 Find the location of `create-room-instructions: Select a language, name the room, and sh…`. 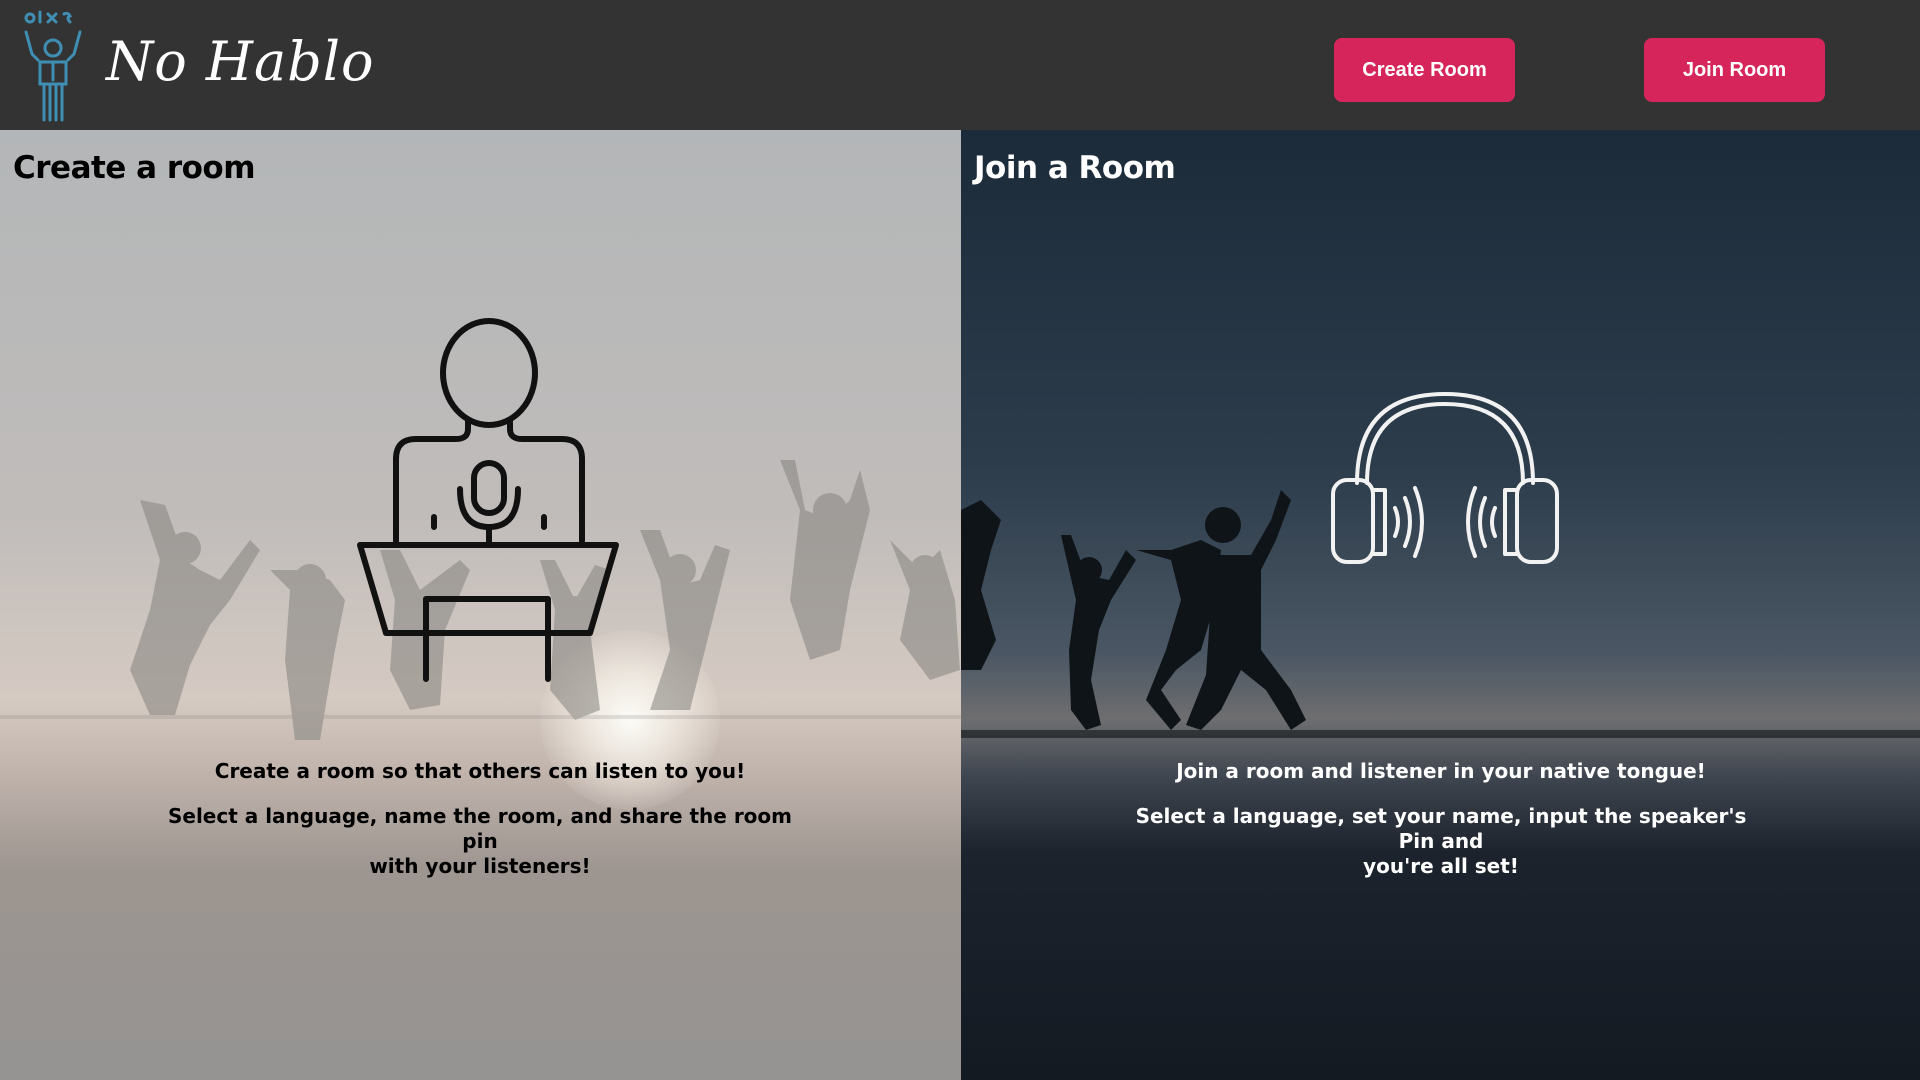

create-room-instructions: Select a language, name the room, and sh… is located at coordinates (480, 841).